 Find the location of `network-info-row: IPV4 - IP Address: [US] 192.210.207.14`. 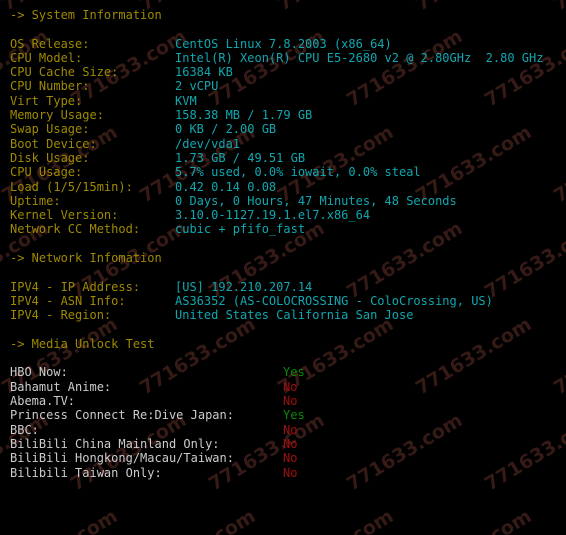

network-info-row: IPV4 - IP Address: [US] 192.210.207.14 is located at coordinates (288, 287).